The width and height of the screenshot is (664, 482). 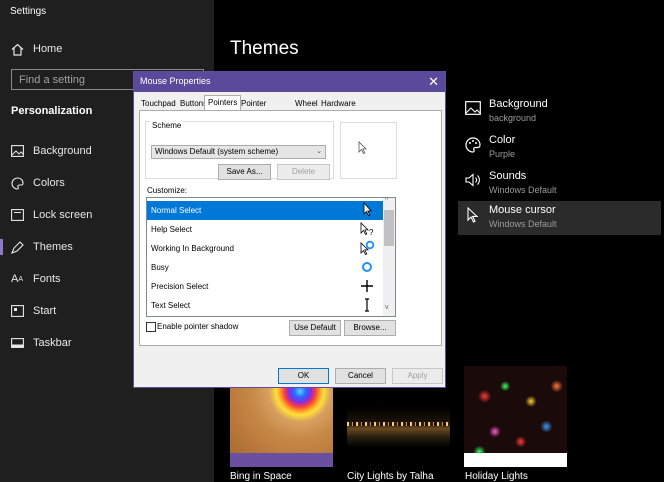 I want to click on option-title: Background, so click(x=518, y=104).